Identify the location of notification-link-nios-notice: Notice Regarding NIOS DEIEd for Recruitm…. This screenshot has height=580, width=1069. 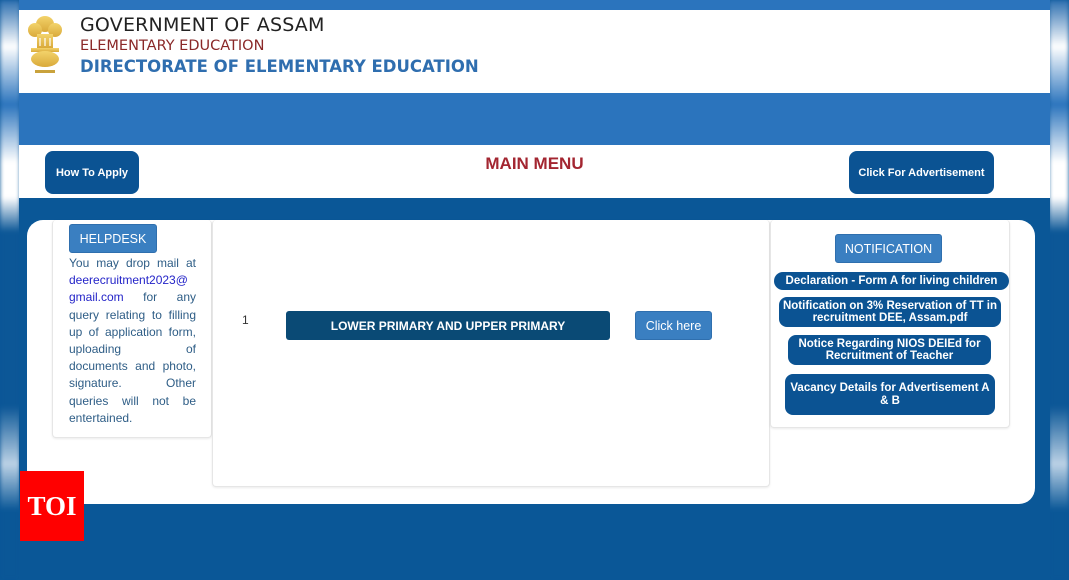
(889, 350).